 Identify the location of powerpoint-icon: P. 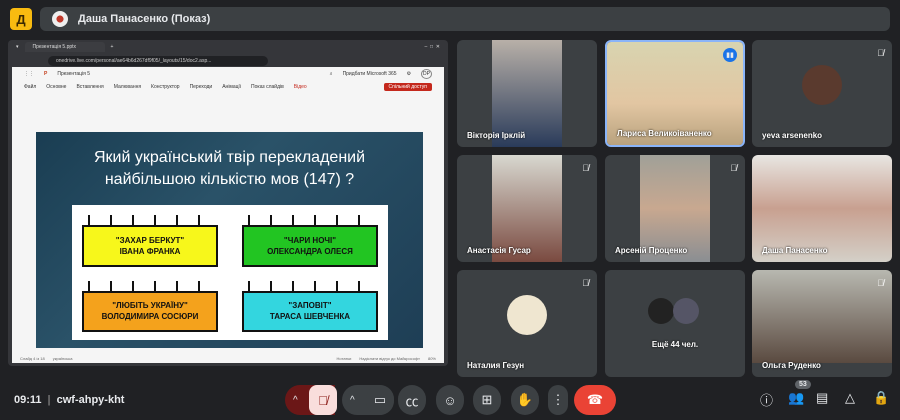
(46, 73).